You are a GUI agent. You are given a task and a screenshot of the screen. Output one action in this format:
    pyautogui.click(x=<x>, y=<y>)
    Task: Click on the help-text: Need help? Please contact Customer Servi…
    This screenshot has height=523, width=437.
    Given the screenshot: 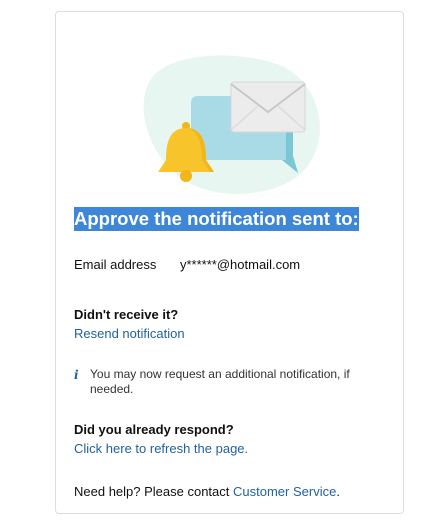 What is the action you would take?
    pyautogui.click(x=207, y=492)
    